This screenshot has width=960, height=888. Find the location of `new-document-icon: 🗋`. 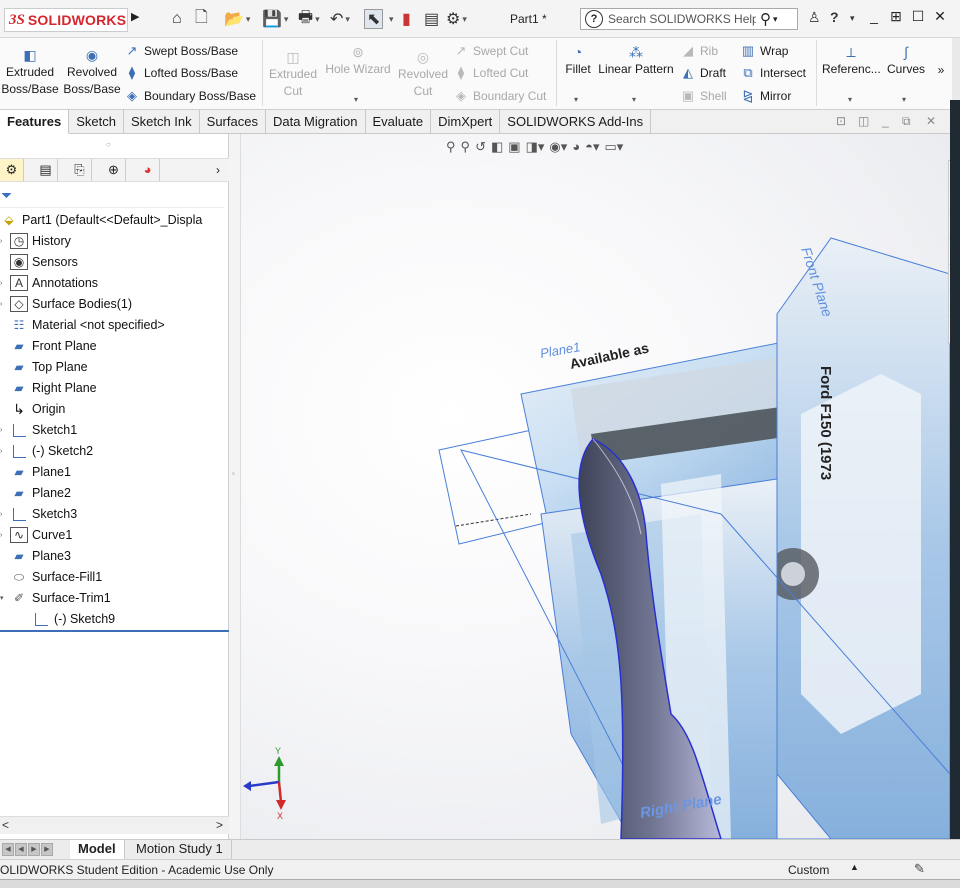

new-document-icon: 🗋 is located at coordinates (201, 19).